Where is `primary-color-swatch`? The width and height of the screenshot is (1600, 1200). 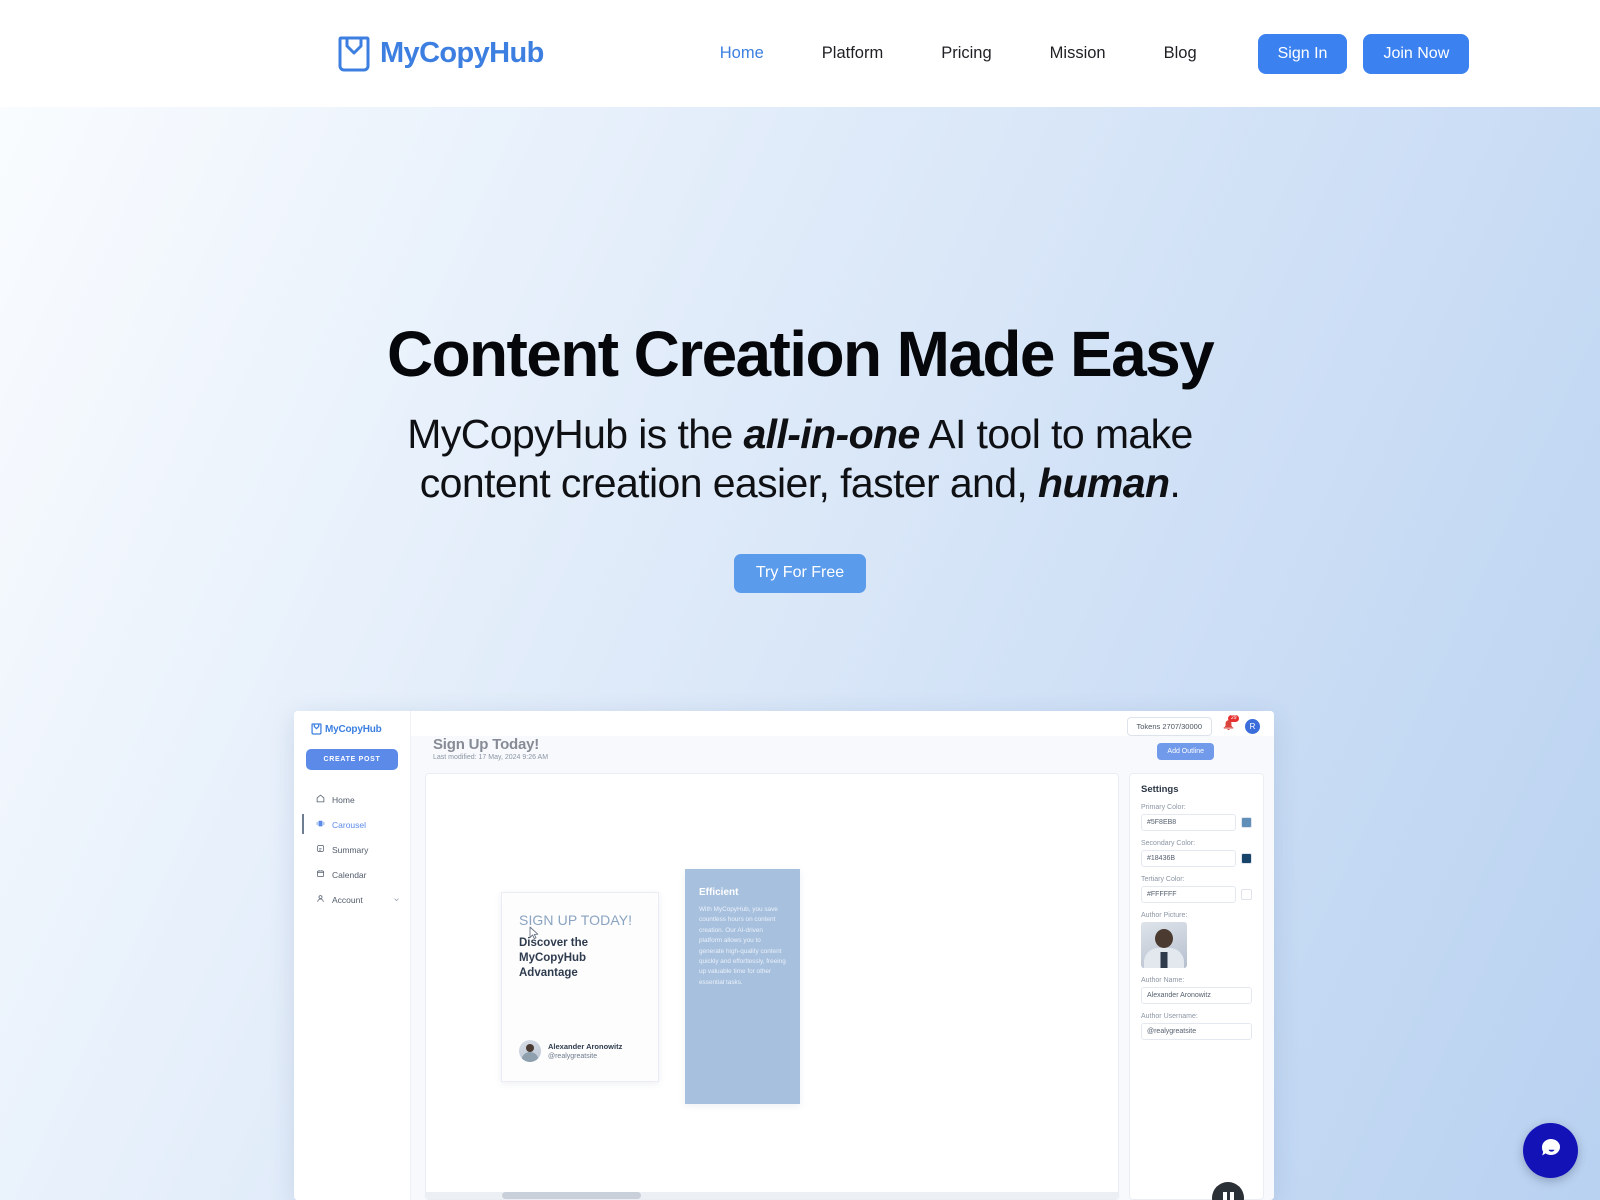 primary-color-swatch is located at coordinates (1246, 822).